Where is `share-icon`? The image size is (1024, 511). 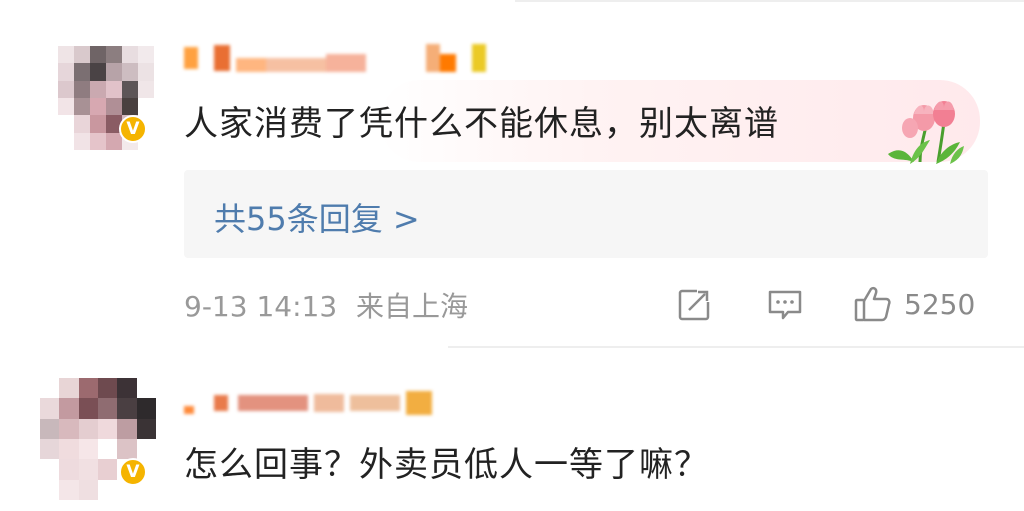
share-icon is located at coordinates (694, 304).